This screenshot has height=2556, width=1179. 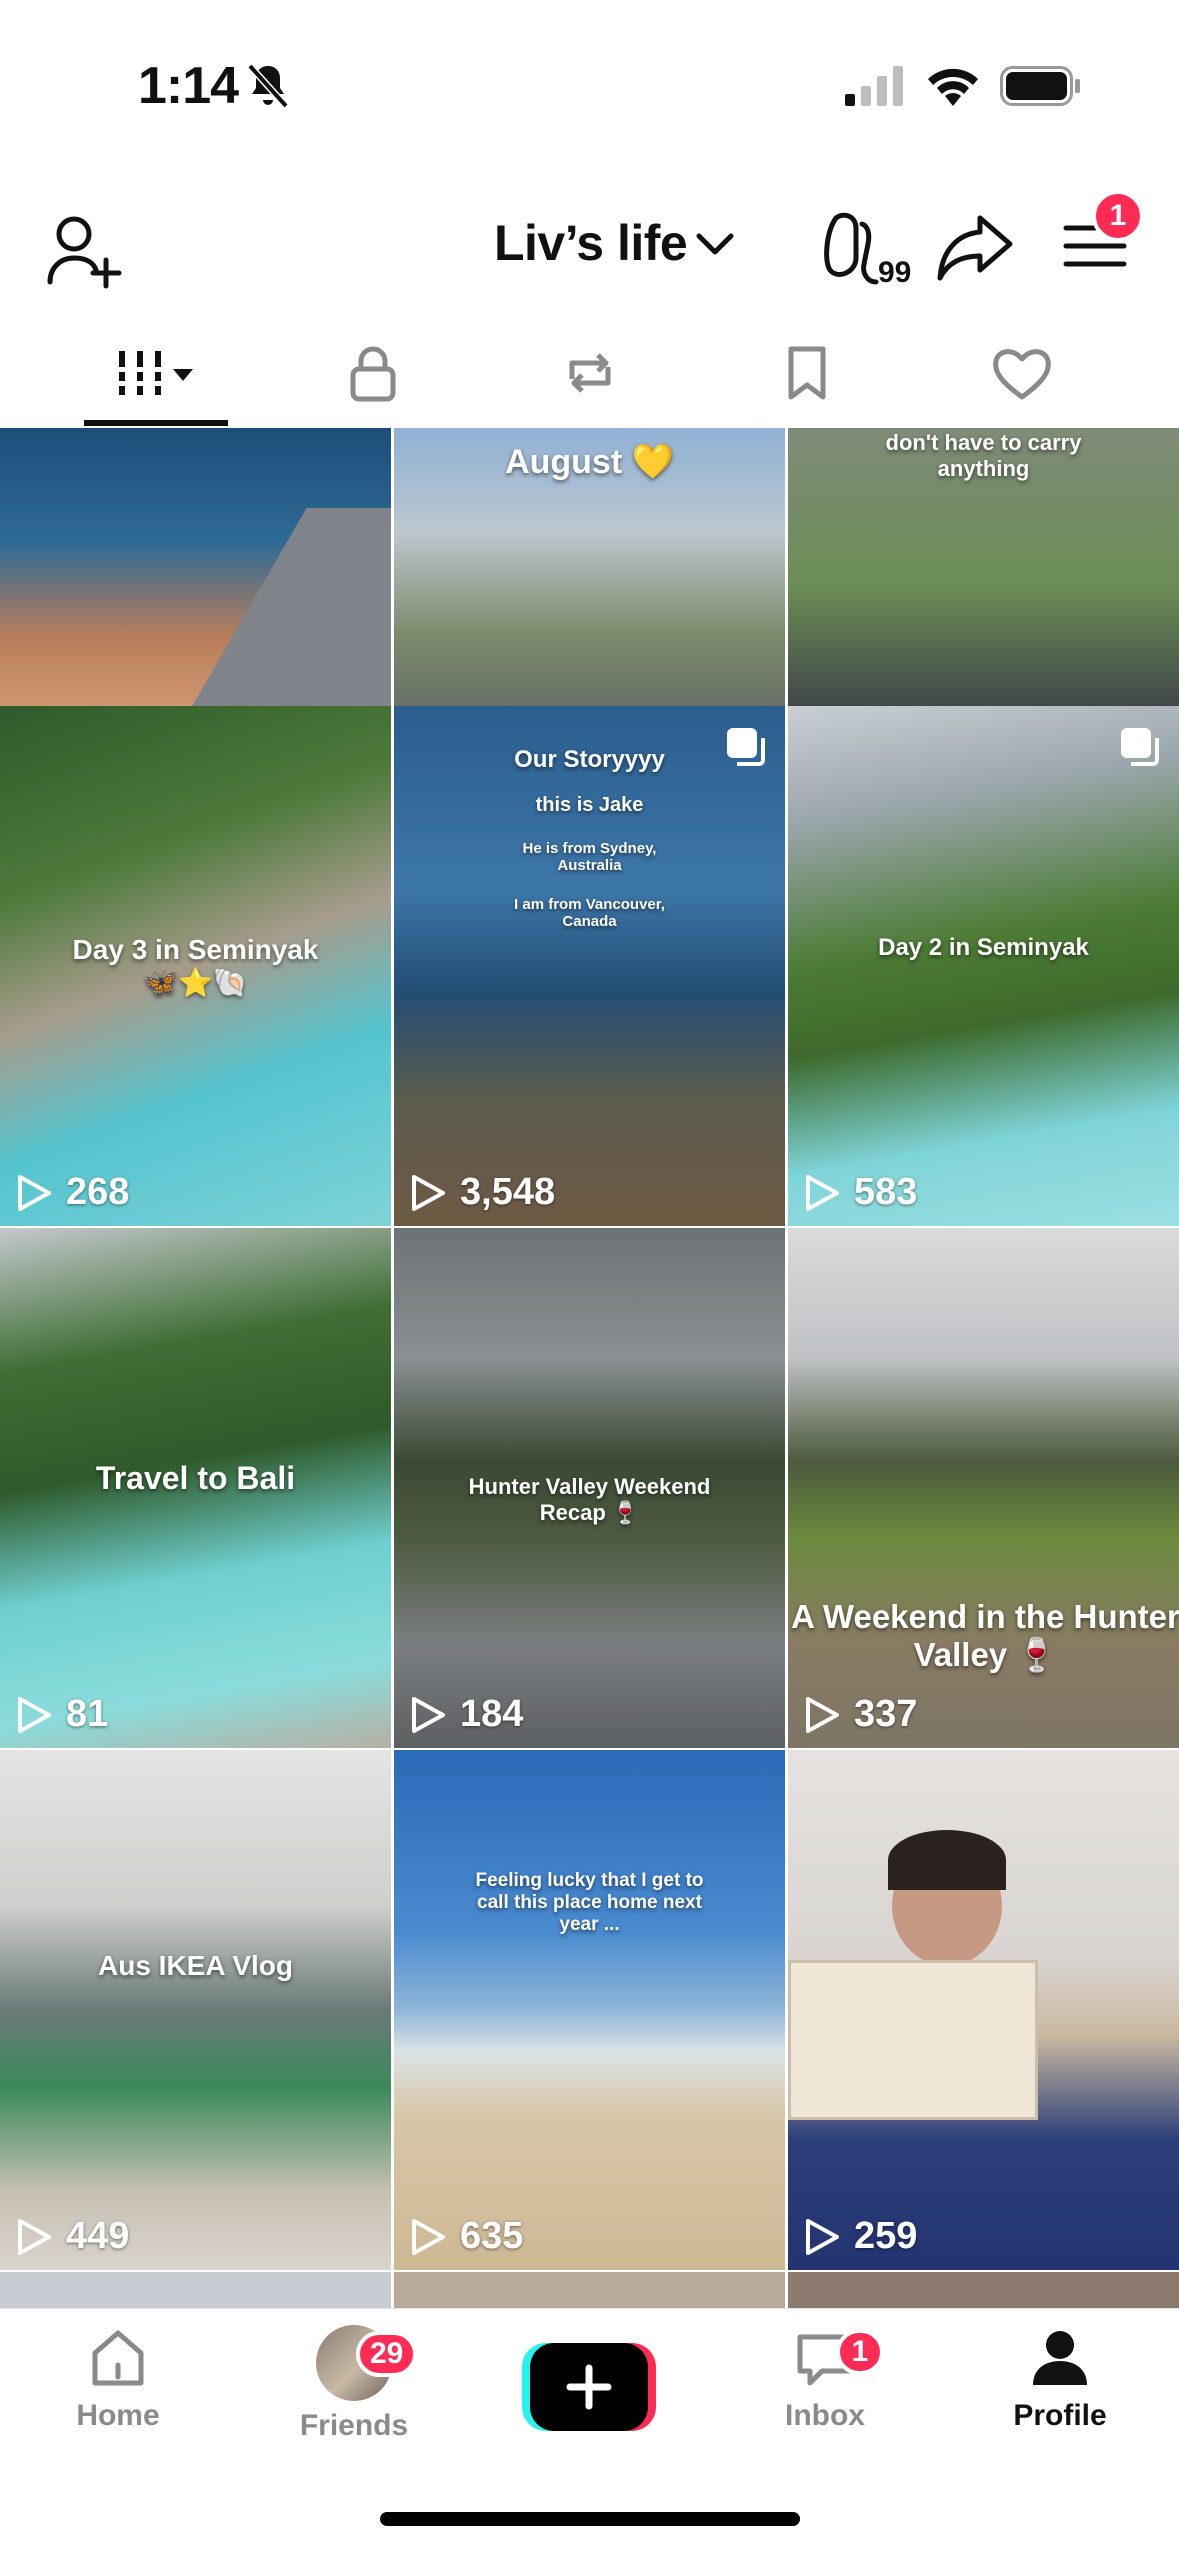 I want to click on nav-profile: Profile, so click(x=1060, y=2400).